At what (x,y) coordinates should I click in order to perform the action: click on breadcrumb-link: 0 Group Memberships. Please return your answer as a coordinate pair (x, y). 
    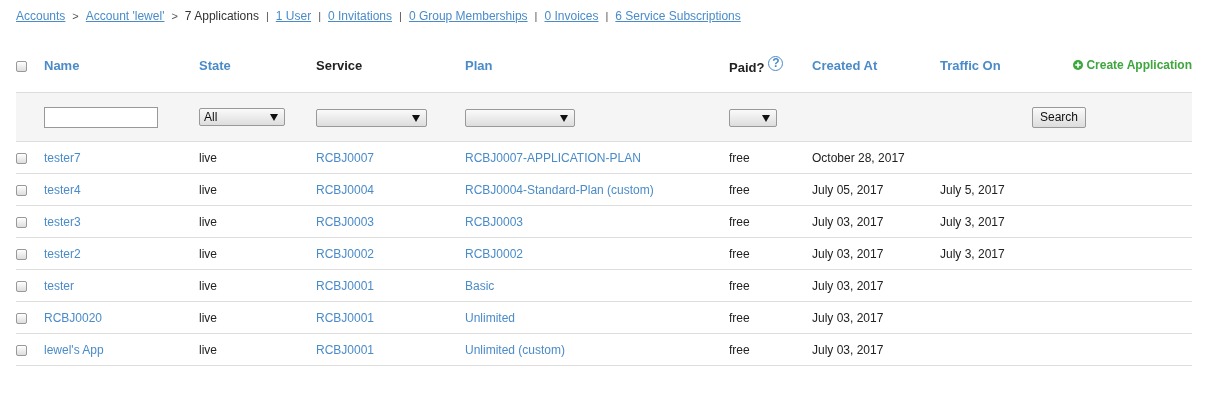
    Looking at the image, I should click on (468, 16).